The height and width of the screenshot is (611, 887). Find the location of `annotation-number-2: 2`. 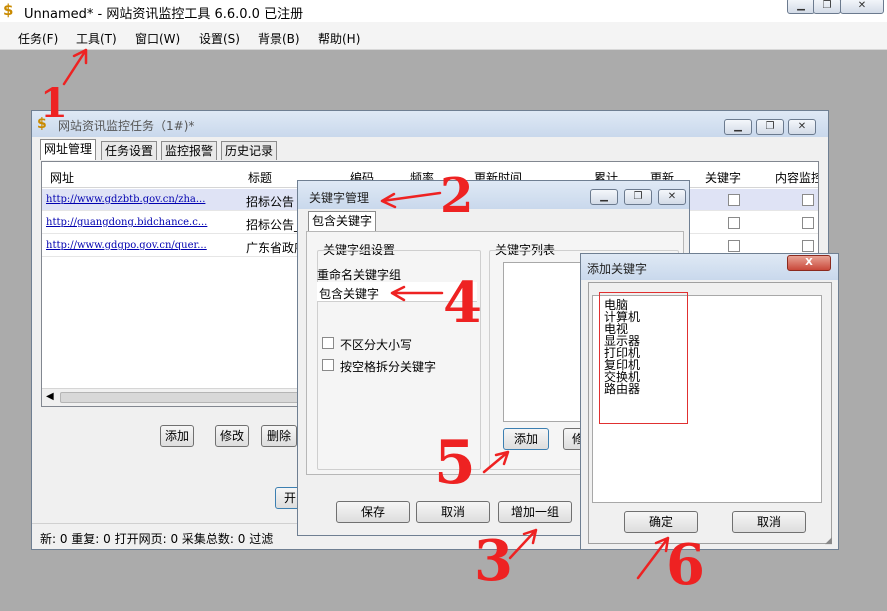

annotation-number-2: 2 is located at coordinates (457, 196).